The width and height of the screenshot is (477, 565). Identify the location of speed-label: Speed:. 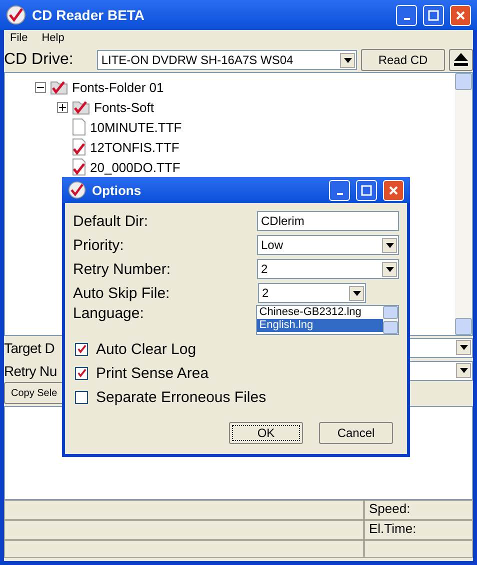
(389, 508).